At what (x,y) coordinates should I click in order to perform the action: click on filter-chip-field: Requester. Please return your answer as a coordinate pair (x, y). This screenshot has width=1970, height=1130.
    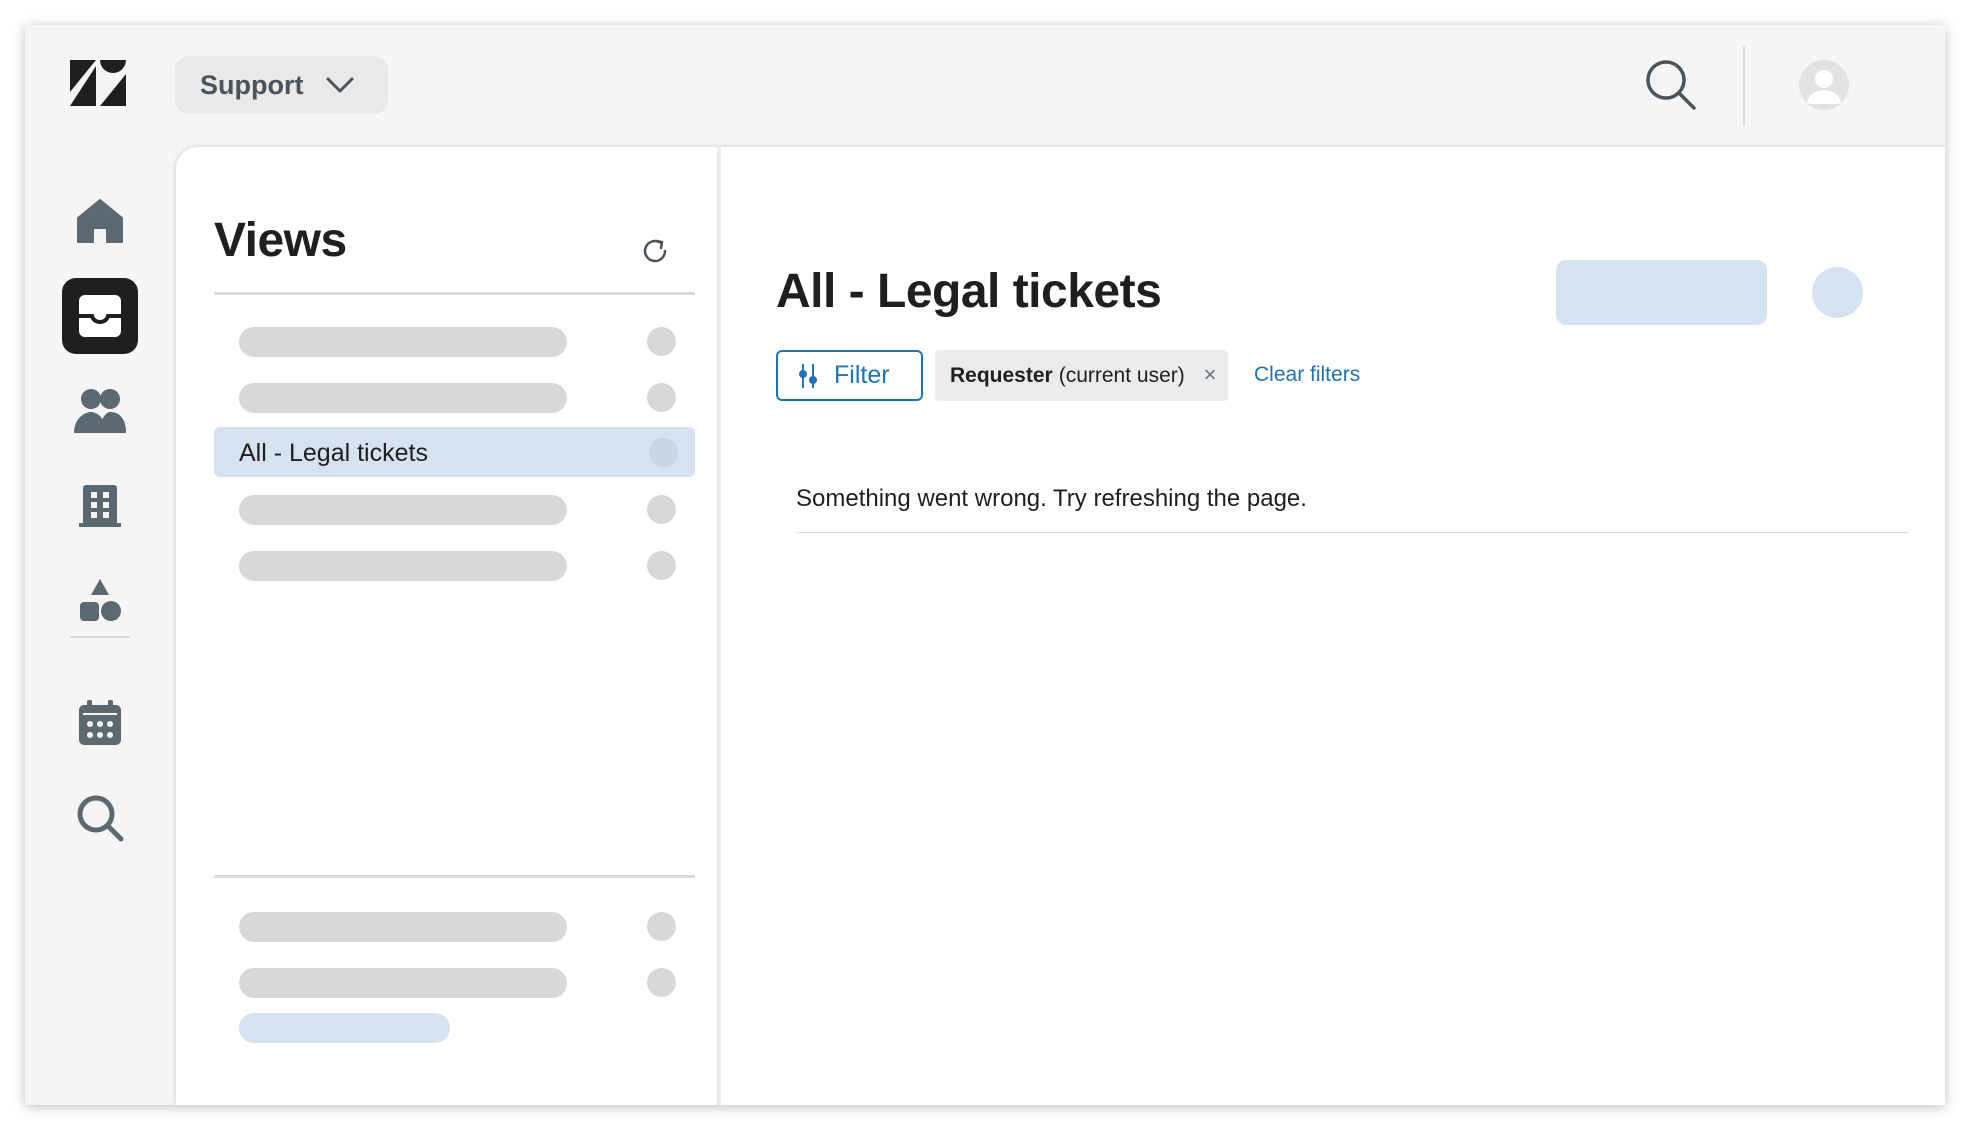
    Looking at the image, I should click on (1001, 375).